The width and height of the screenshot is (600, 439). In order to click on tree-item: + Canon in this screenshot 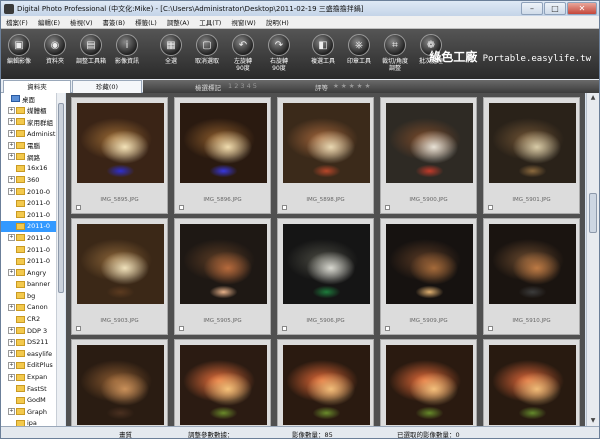, I will do `click(32, 308)`.